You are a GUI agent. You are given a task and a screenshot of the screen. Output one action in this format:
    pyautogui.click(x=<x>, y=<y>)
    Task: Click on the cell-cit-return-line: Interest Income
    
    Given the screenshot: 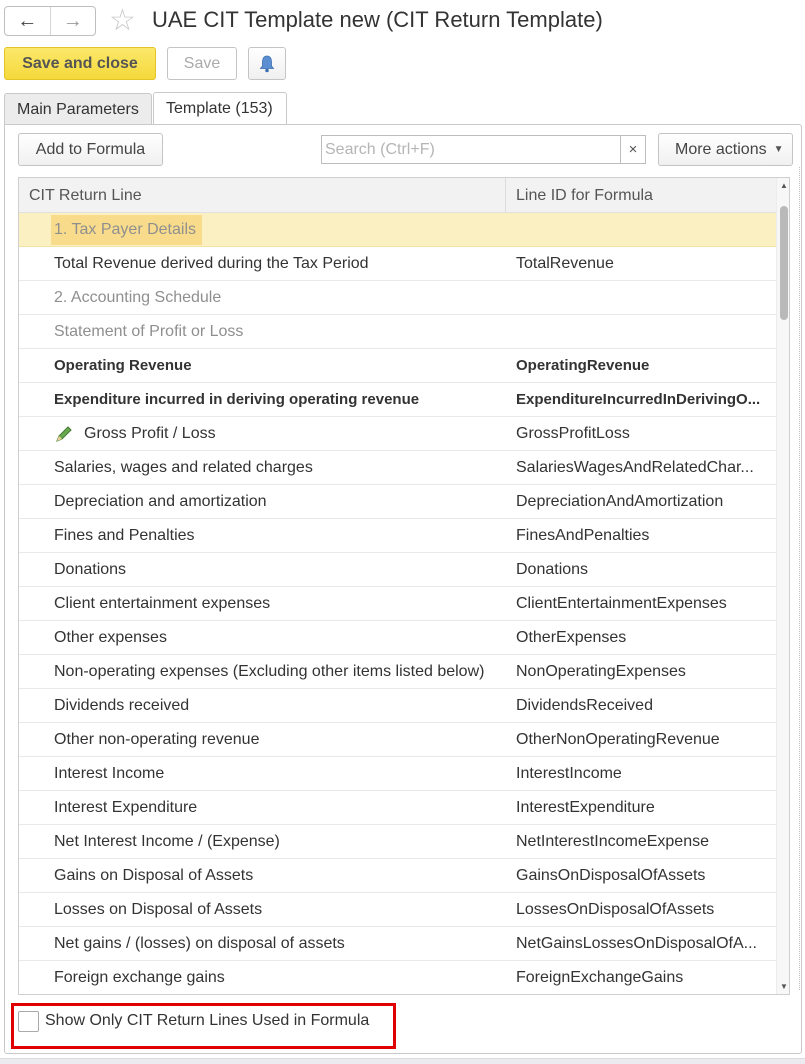 What is the action you would take?
    pyautogui.click(x=109, y=773)
    